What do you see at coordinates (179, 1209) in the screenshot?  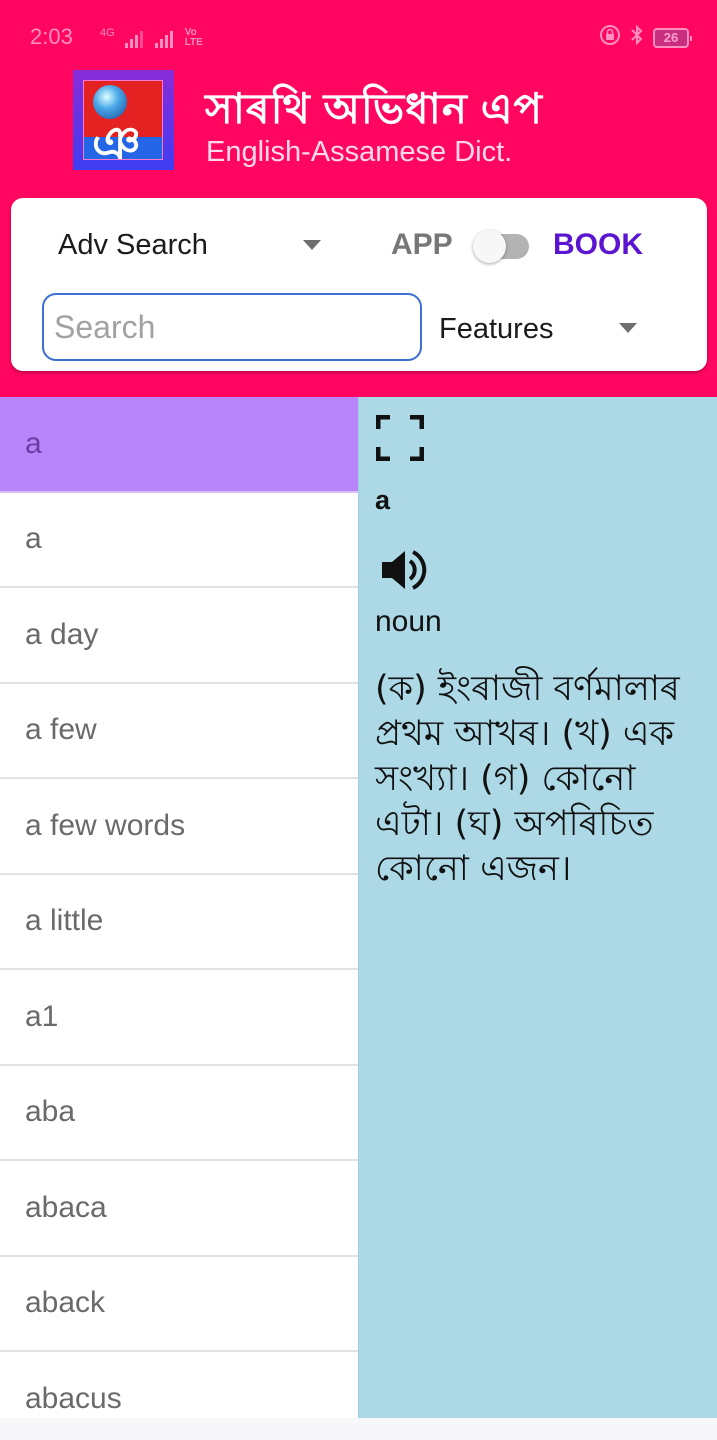 I see `list-item: abaca` at bounding box center [179, 1209].